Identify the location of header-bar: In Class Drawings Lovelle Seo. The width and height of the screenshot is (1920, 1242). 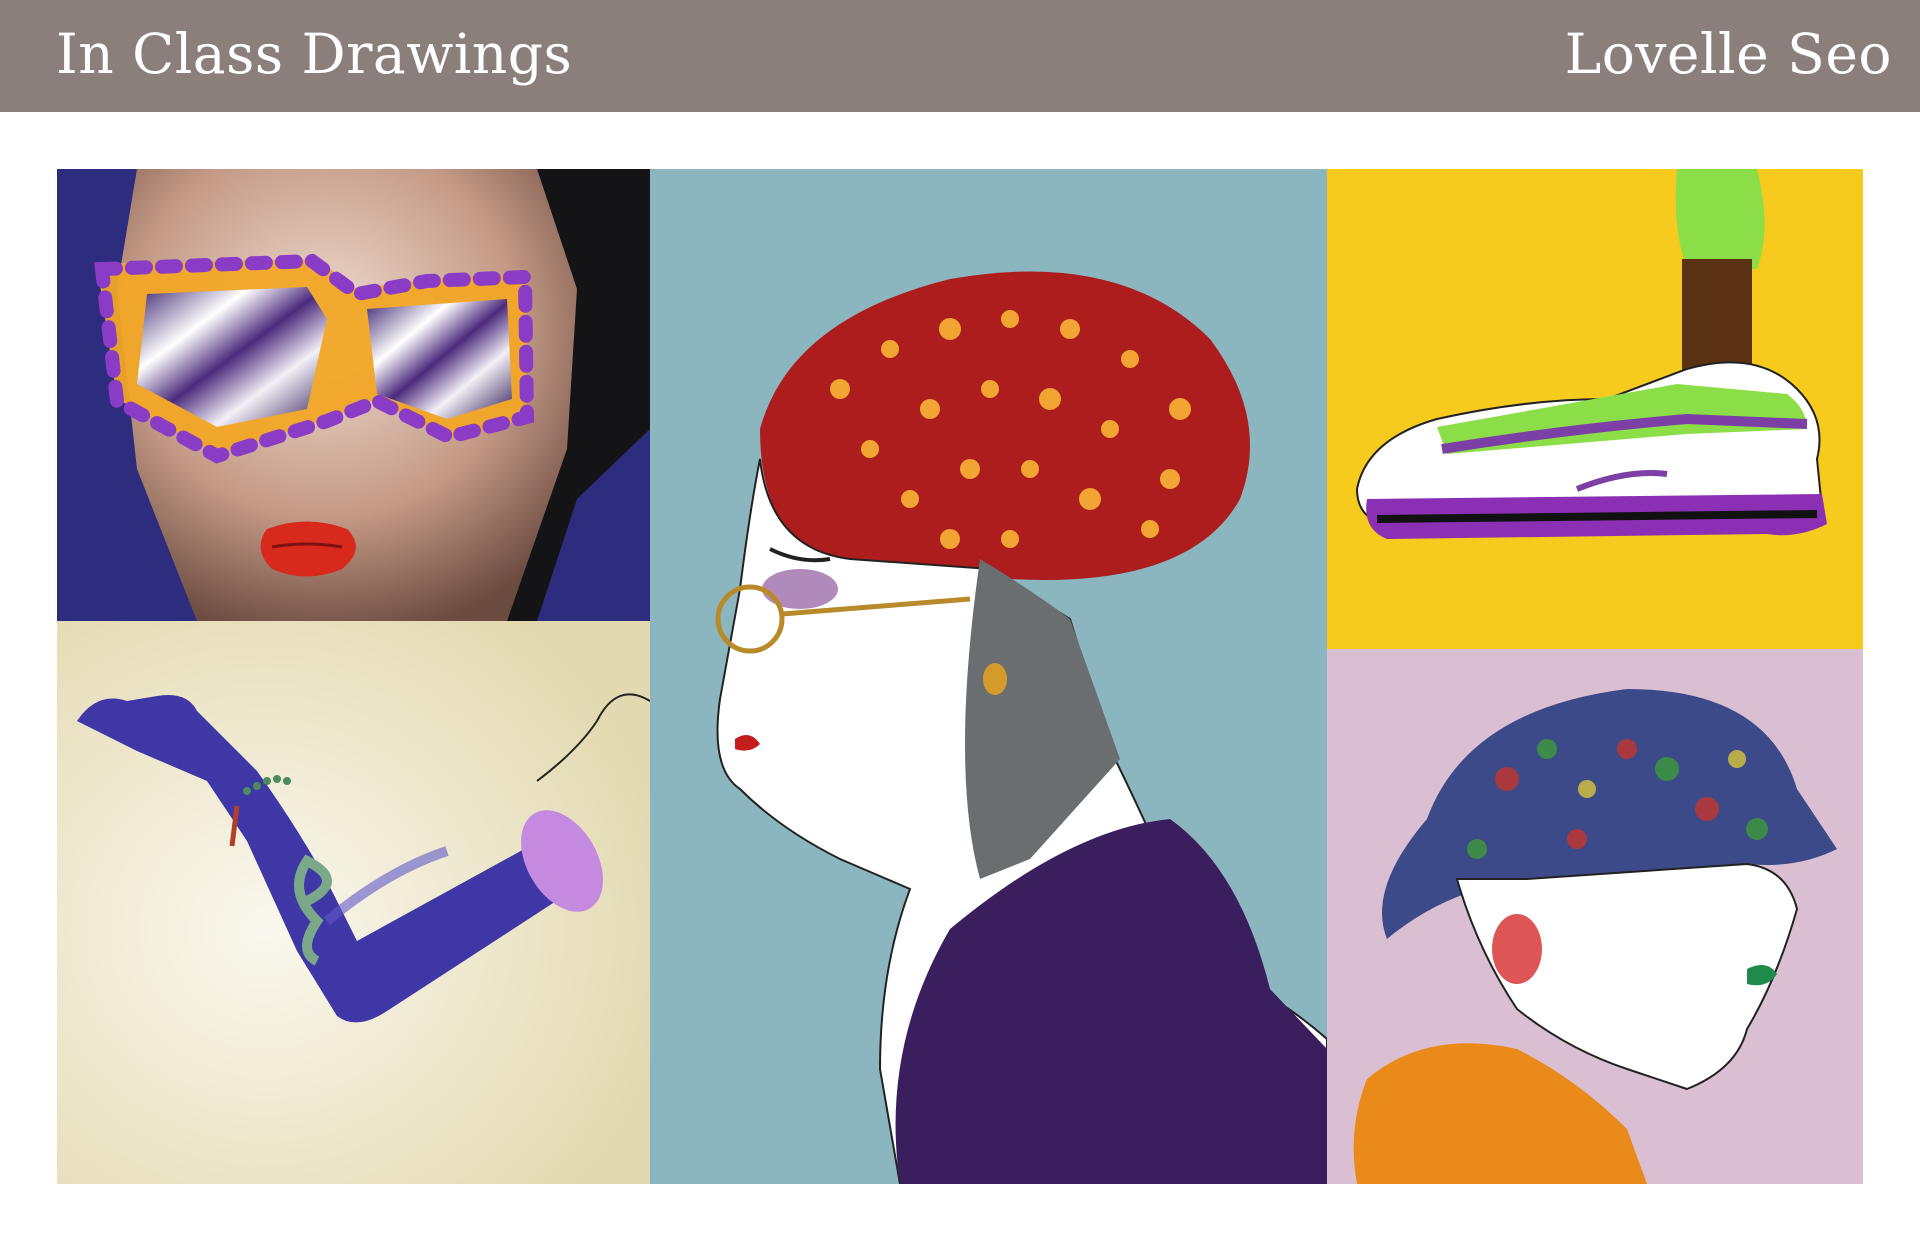
(960, 56).